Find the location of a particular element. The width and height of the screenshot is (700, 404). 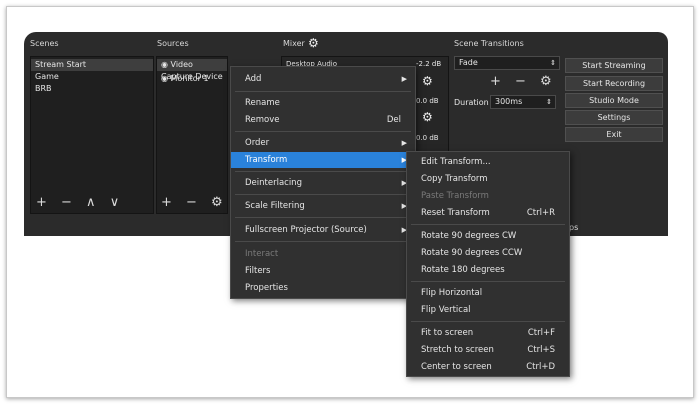

shortcut-label: Ctrl+R is located at coordinates (540, 213).